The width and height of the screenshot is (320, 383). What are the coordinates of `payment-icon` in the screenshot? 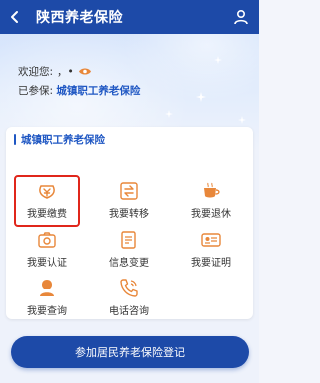 It's located at (47, 191).